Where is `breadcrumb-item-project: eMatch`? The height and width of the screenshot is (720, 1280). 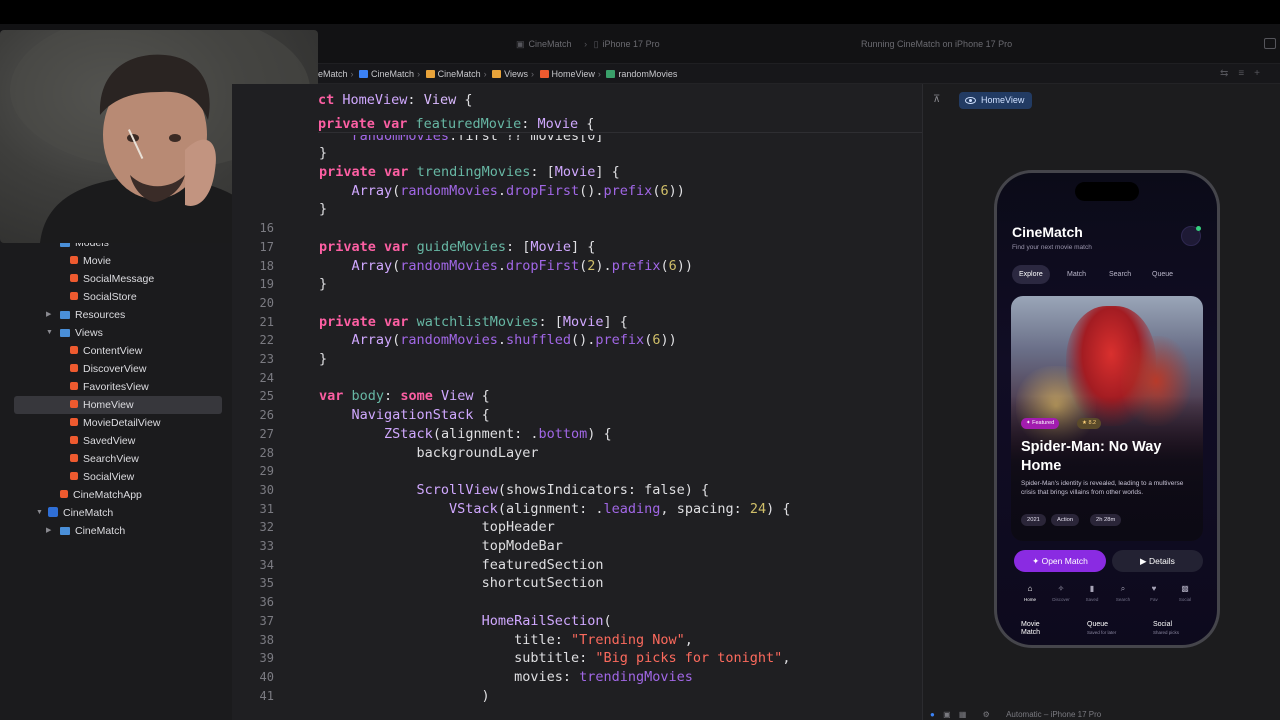
breadcrumb-item-project: eMatch is located at coordinates (333, 74).